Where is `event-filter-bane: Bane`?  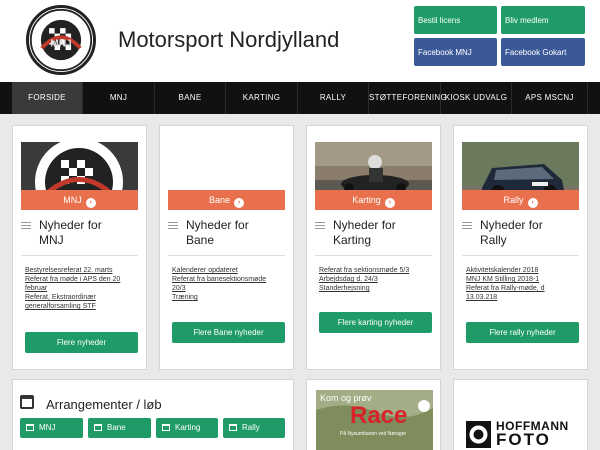
event-filter-bane: Bane is located at coordinates (119, 428).